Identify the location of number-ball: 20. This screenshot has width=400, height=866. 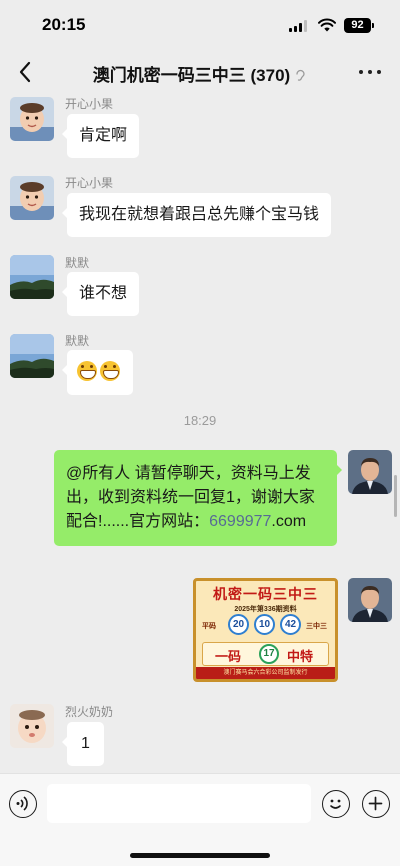
(238, 624).